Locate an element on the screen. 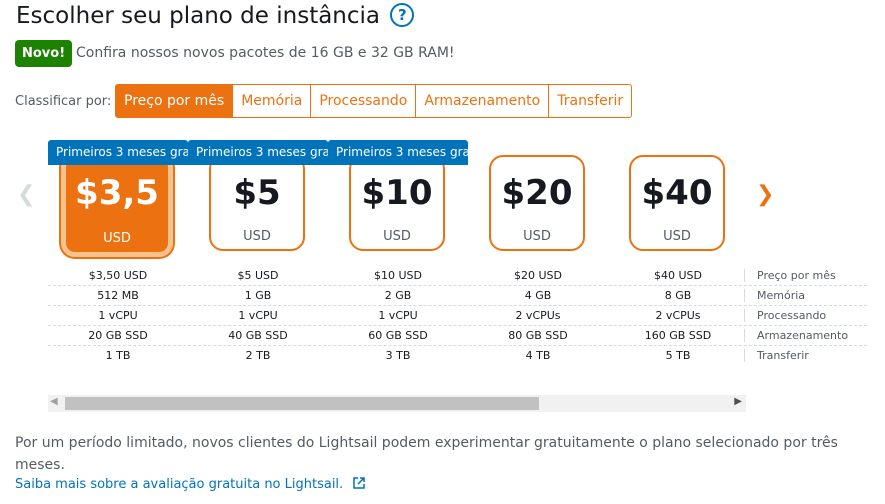 The image size is (885, 504). external-link-icon is located at coordinates (359, 483).